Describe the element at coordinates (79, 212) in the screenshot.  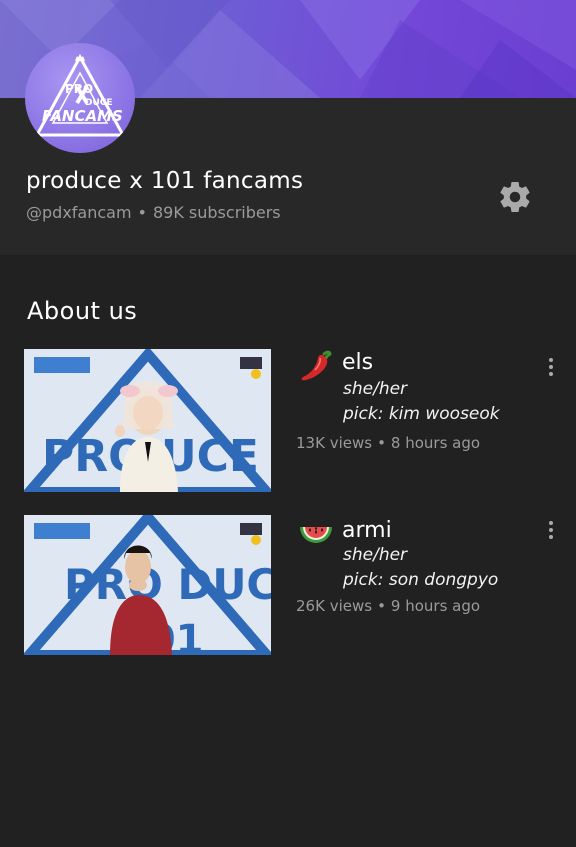
I see `channel-handle: @pdxfancam` at that location.